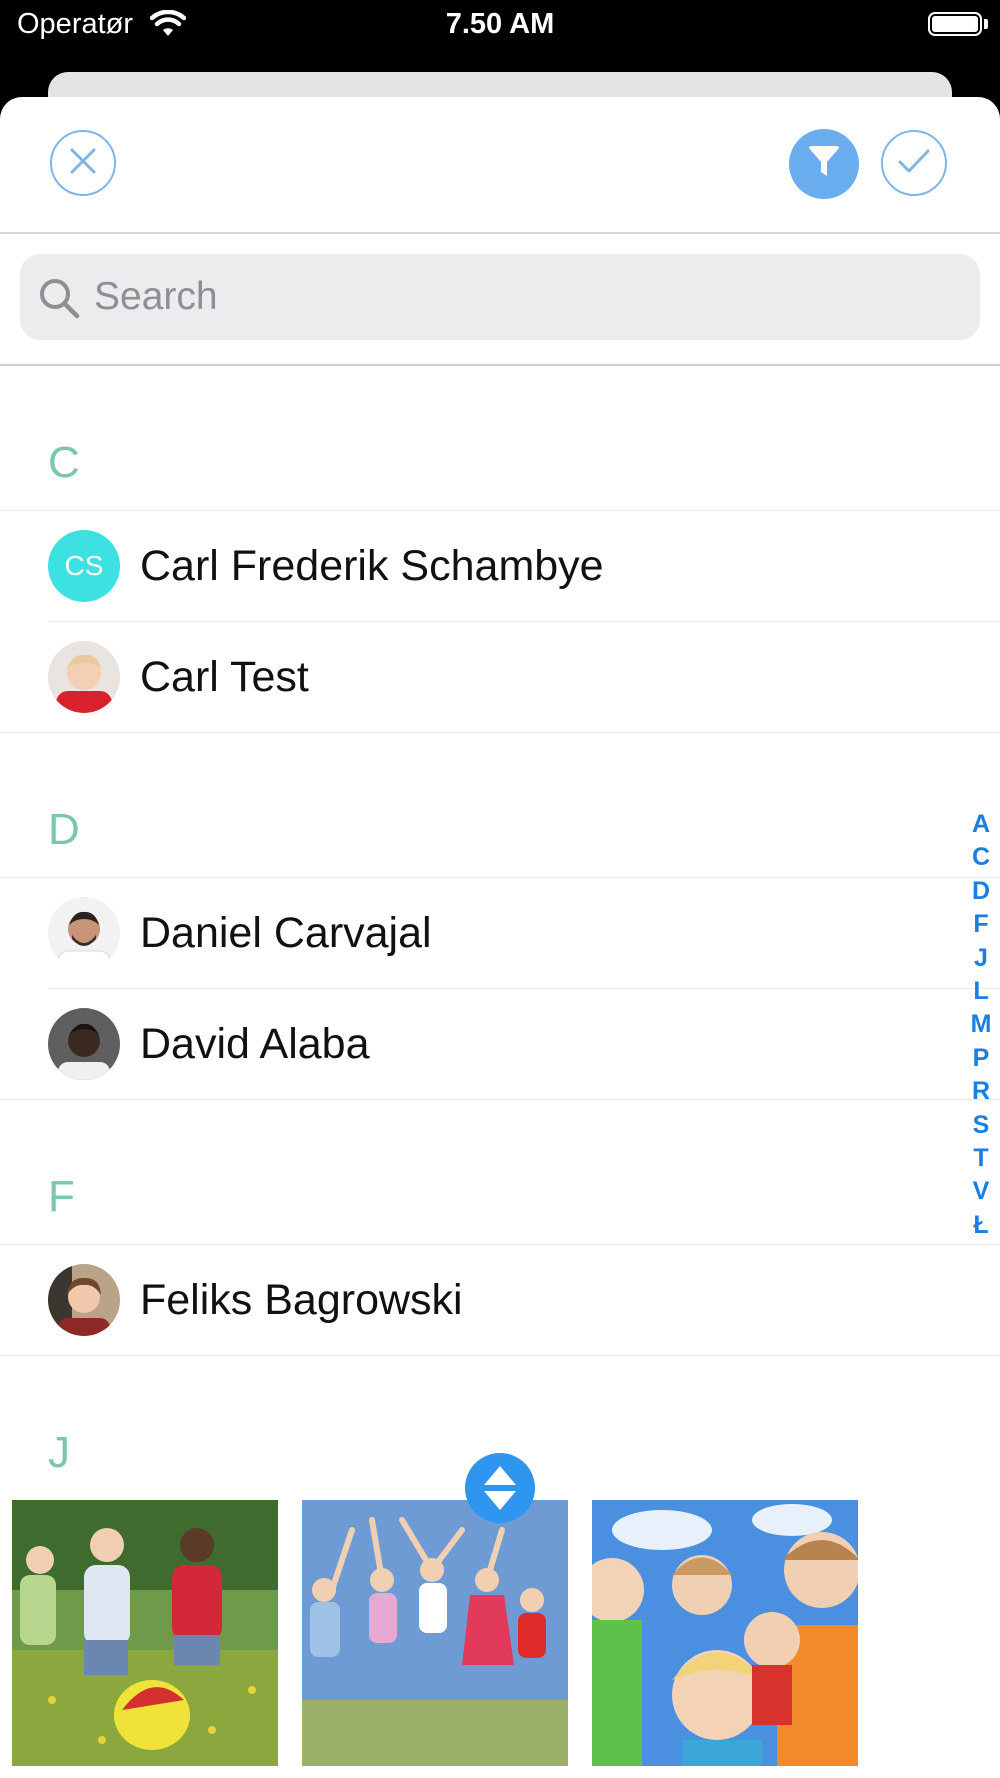  What do you see at coordinates (286, 933) in the screenshot?
I see `contact-name: Daniel Carvajal` at bounding box center [286, 933].